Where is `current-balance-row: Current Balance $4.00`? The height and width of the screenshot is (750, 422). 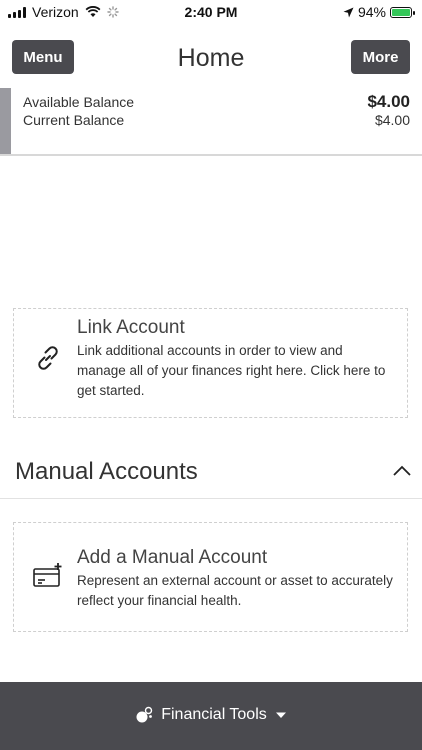 current-balance-row: Current Balance $4.00 is located at coordinates (216, 120).